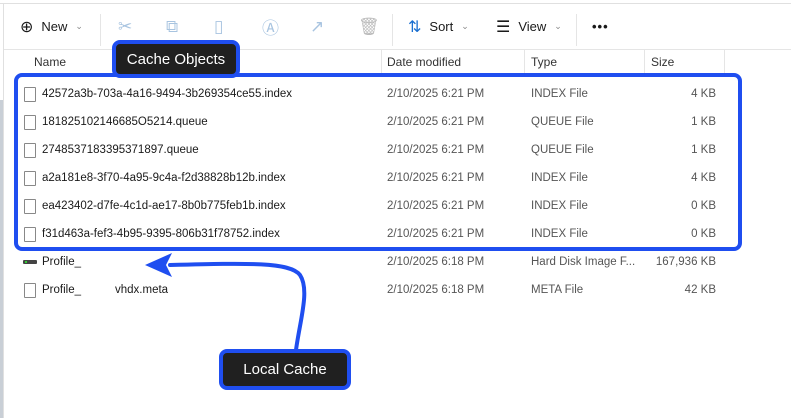 The image size is (791, 418). What do you see at coordinates (158, 265) in the screenshot?
I see `arrow-head` at bounding box center [158, 265].